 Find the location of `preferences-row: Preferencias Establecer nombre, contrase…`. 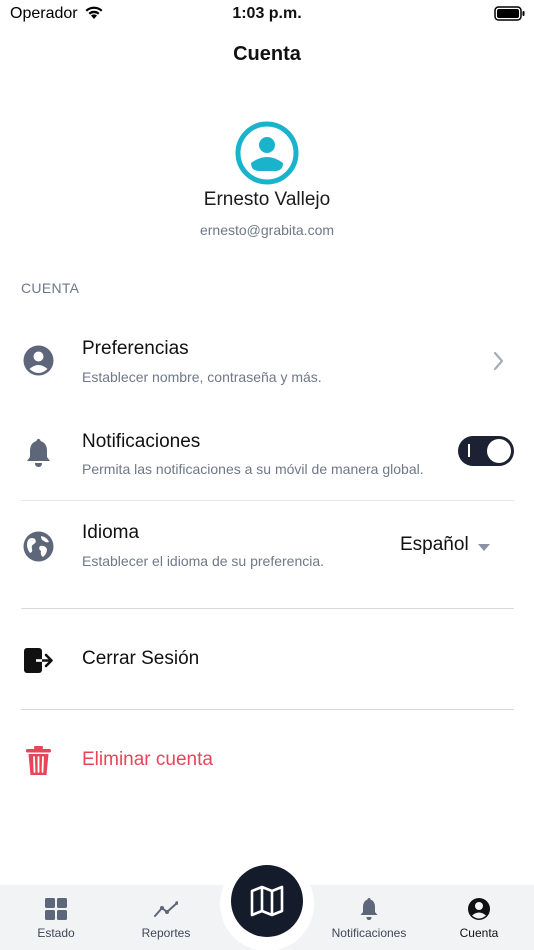

preferences-row: Preferencias Establecer nombre, contrase… is located at coordinates (267, 358).